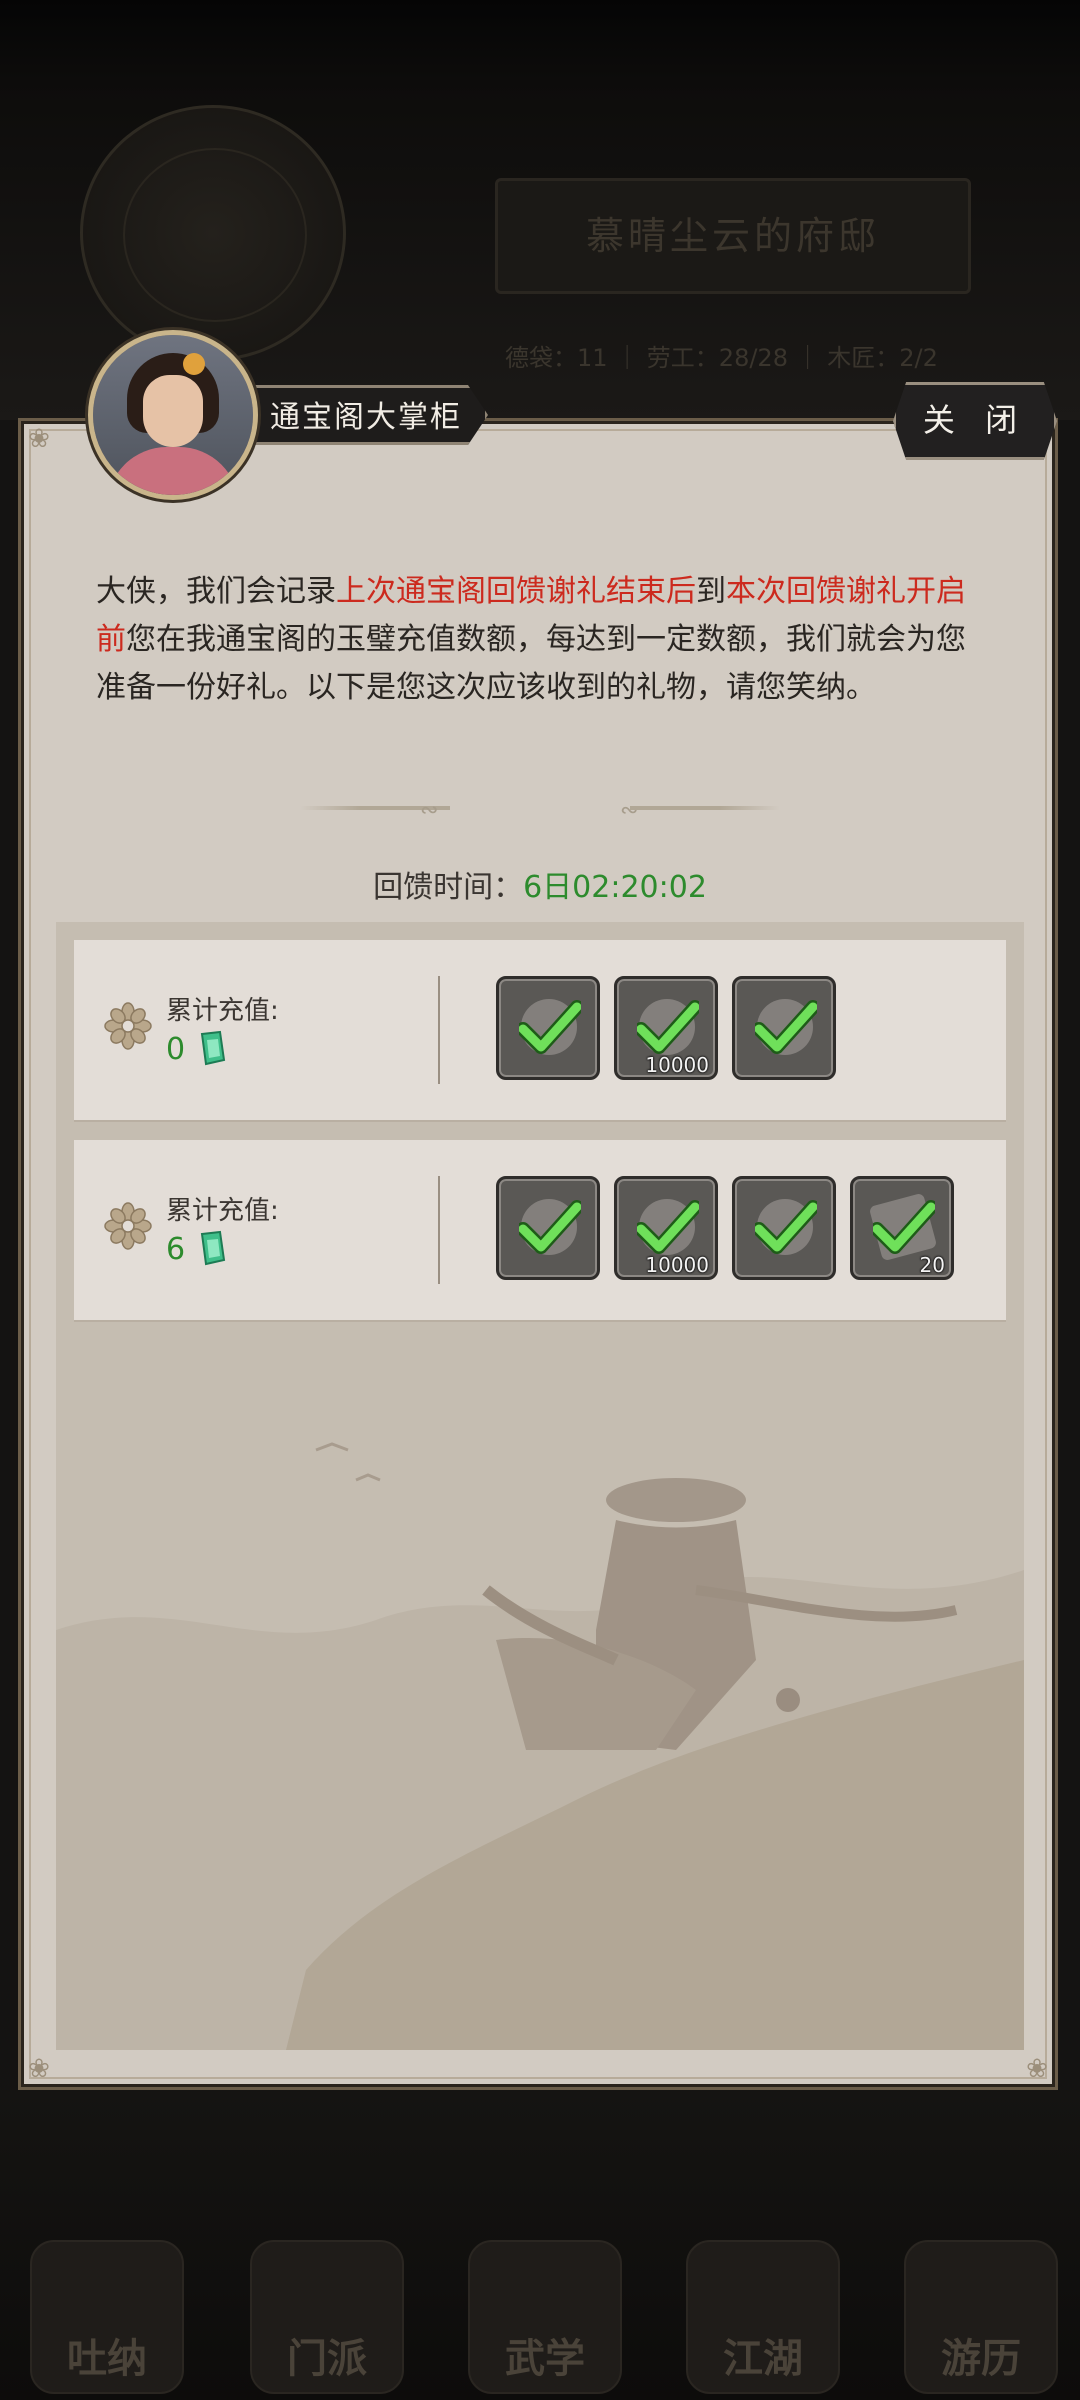 Image resolution: width=1080 pixels, height=2400 pixels. I want to click on npc-name-plate: 通宝阁大掌柜, so click(363, 415).